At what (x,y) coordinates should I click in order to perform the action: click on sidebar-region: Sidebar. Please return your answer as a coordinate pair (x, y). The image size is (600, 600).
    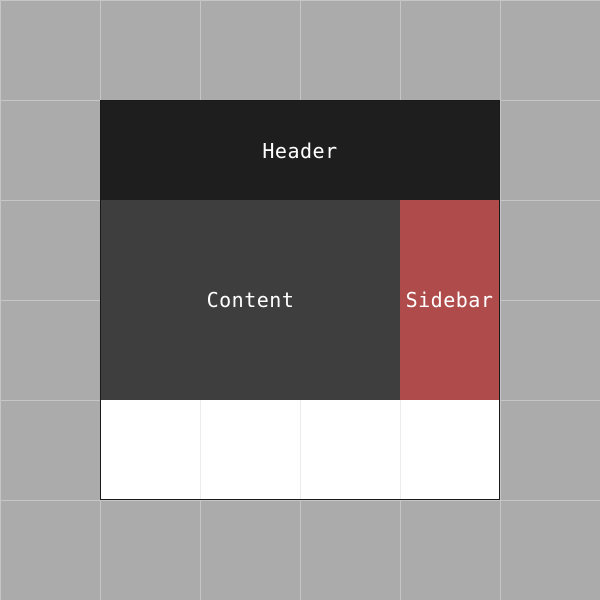
    Looking at the image, I should click on (449, 300).